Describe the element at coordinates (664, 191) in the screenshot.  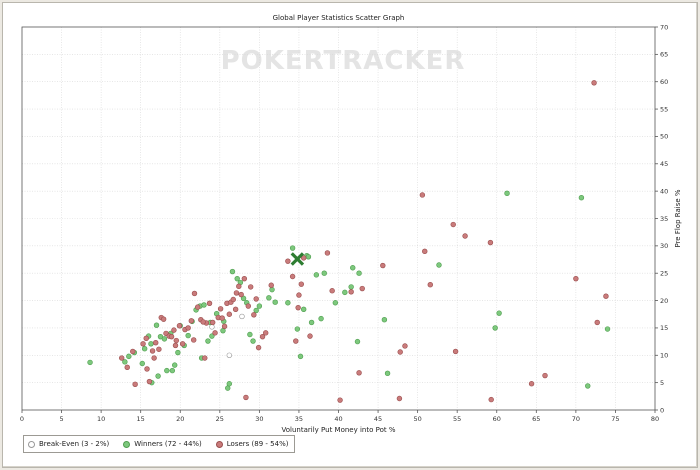
I see `y-tick-label: 40` at that location.